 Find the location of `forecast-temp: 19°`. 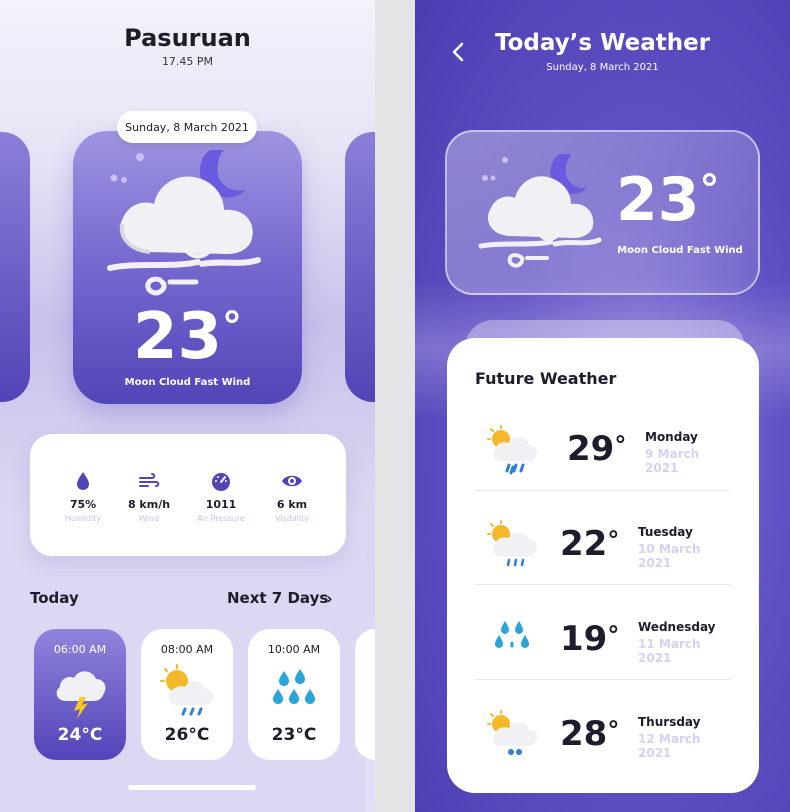

forecast-temp: 19° is located at coordinates (589, 639).